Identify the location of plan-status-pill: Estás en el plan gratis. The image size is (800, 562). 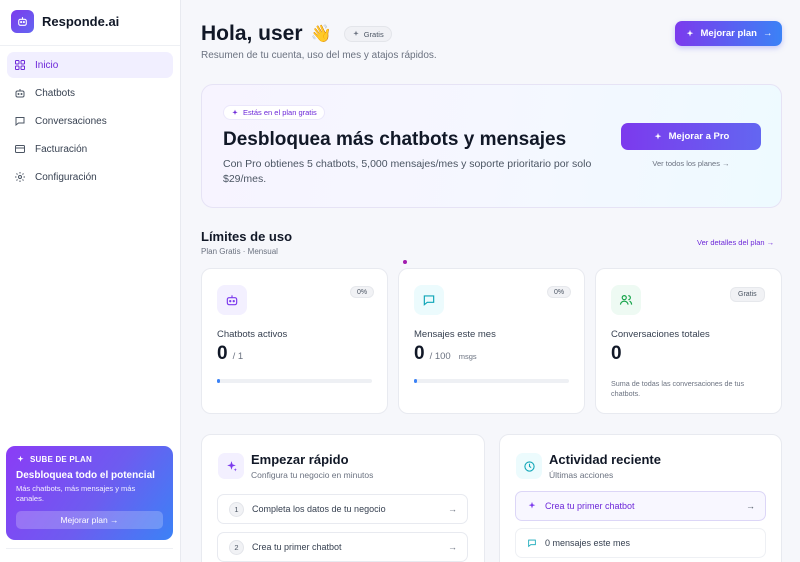
(274, 112).